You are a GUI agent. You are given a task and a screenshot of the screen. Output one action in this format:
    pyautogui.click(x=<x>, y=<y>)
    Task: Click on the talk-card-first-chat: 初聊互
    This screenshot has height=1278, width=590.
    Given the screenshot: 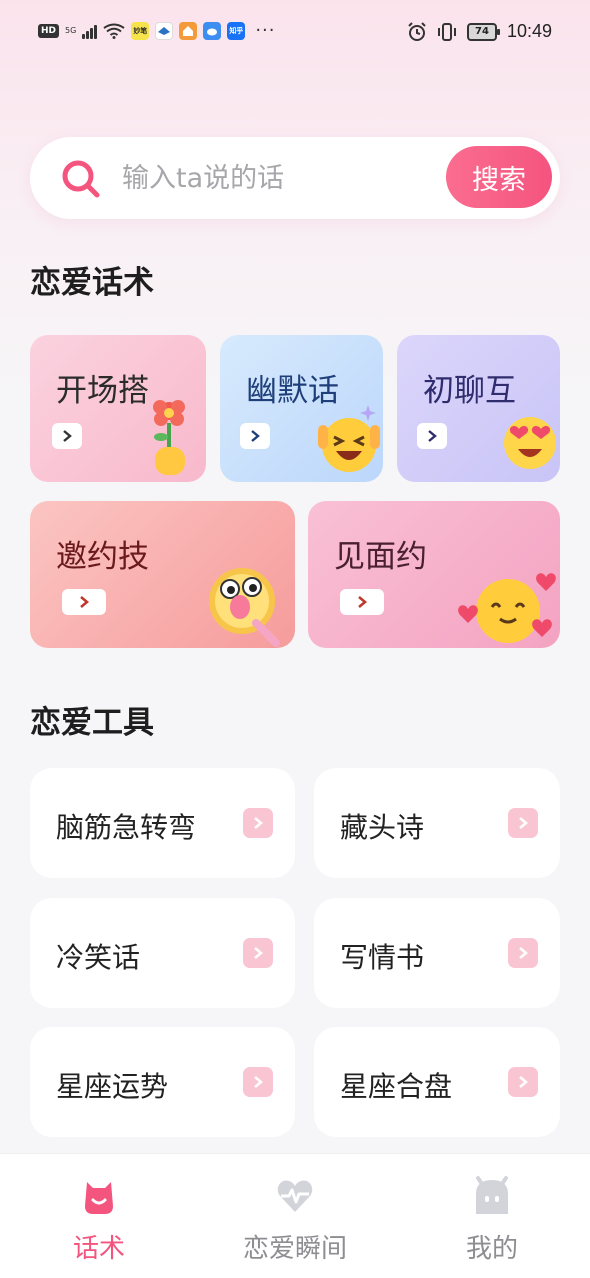 What is the action you would take?
    pyautogui.click(x=478, y=408)
    